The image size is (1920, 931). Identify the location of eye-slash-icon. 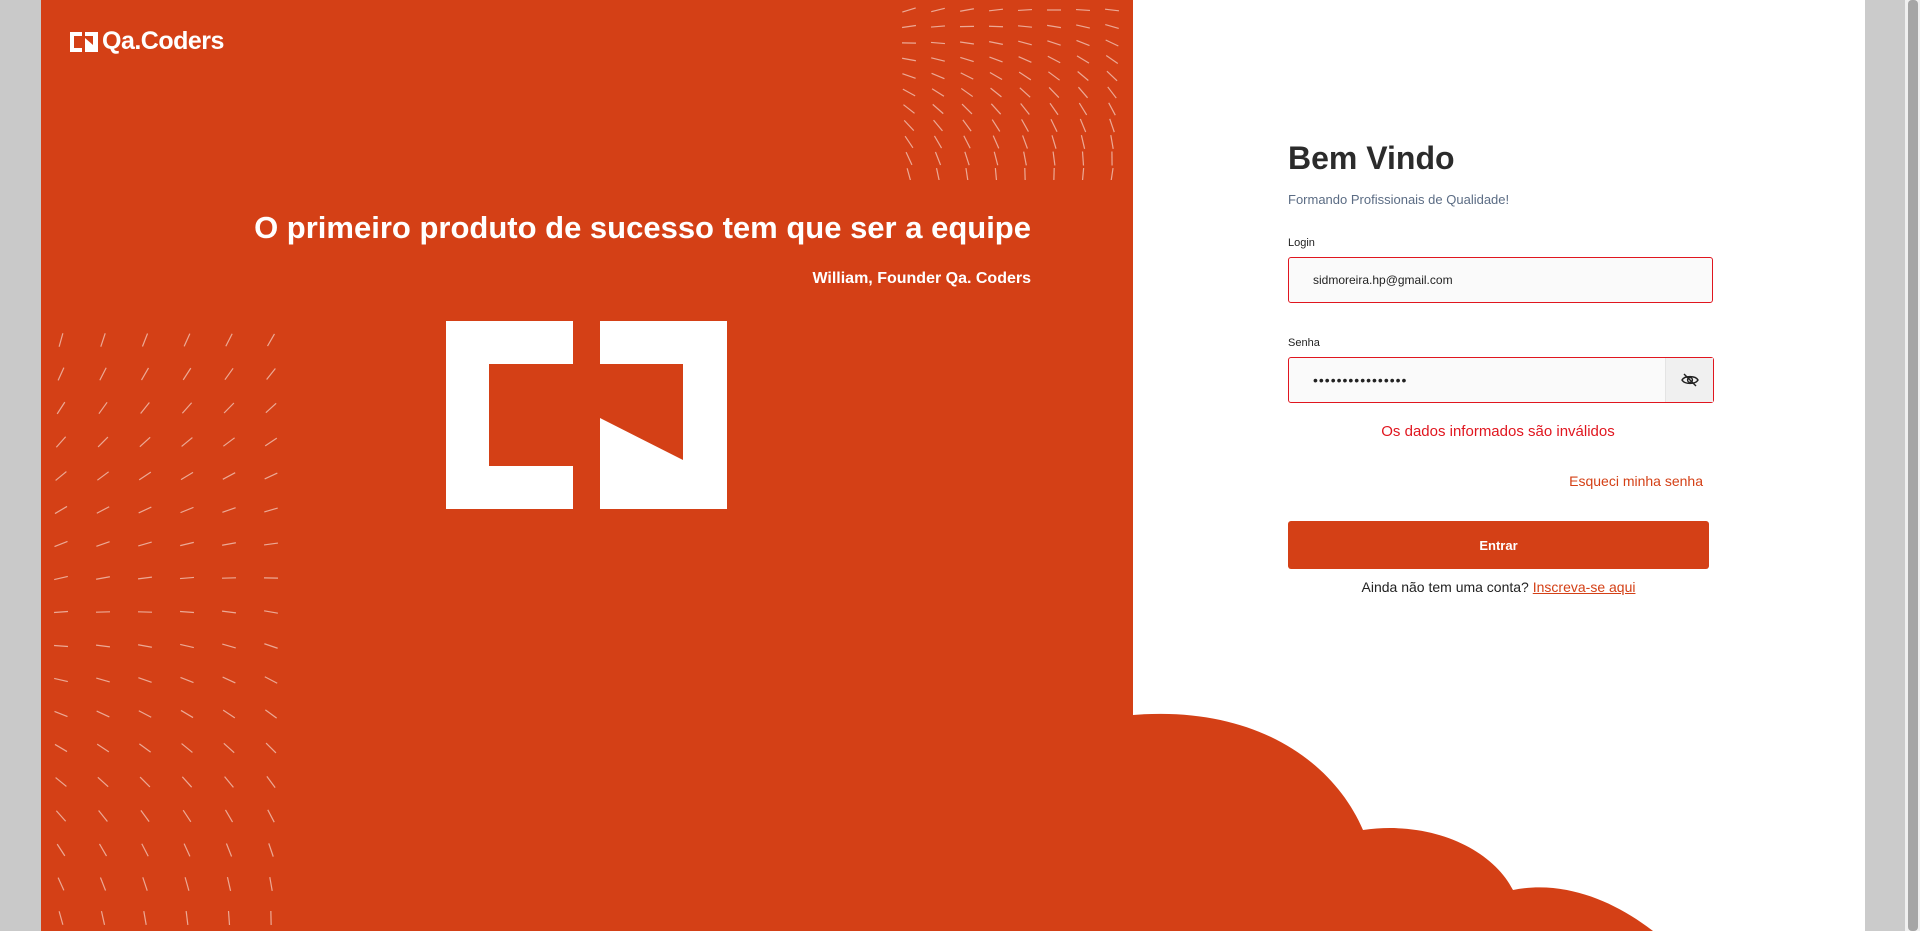
(1689, 380).